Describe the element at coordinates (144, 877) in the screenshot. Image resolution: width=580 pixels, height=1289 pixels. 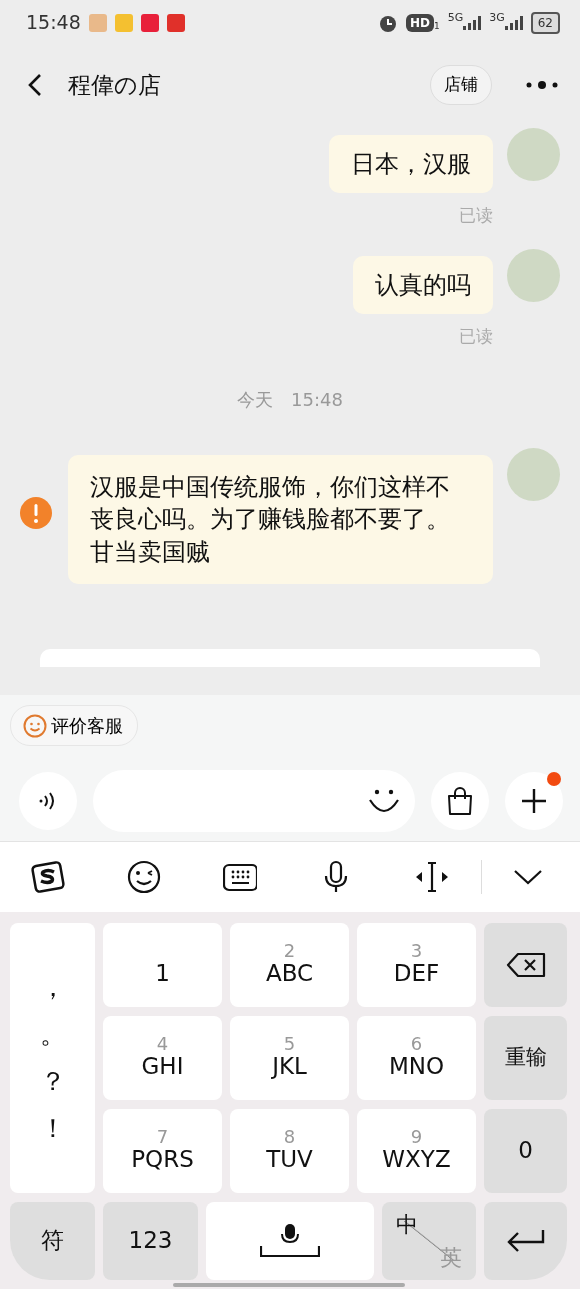
I see `wink-emoji-icon` at that location.